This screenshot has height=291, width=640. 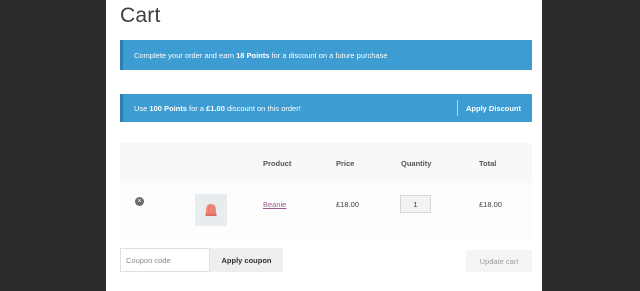 What do you see at coordinates (165, 260) in the screenshot?
I see `coupon-code-input: Coupon code` at bounding box center [165, 260].